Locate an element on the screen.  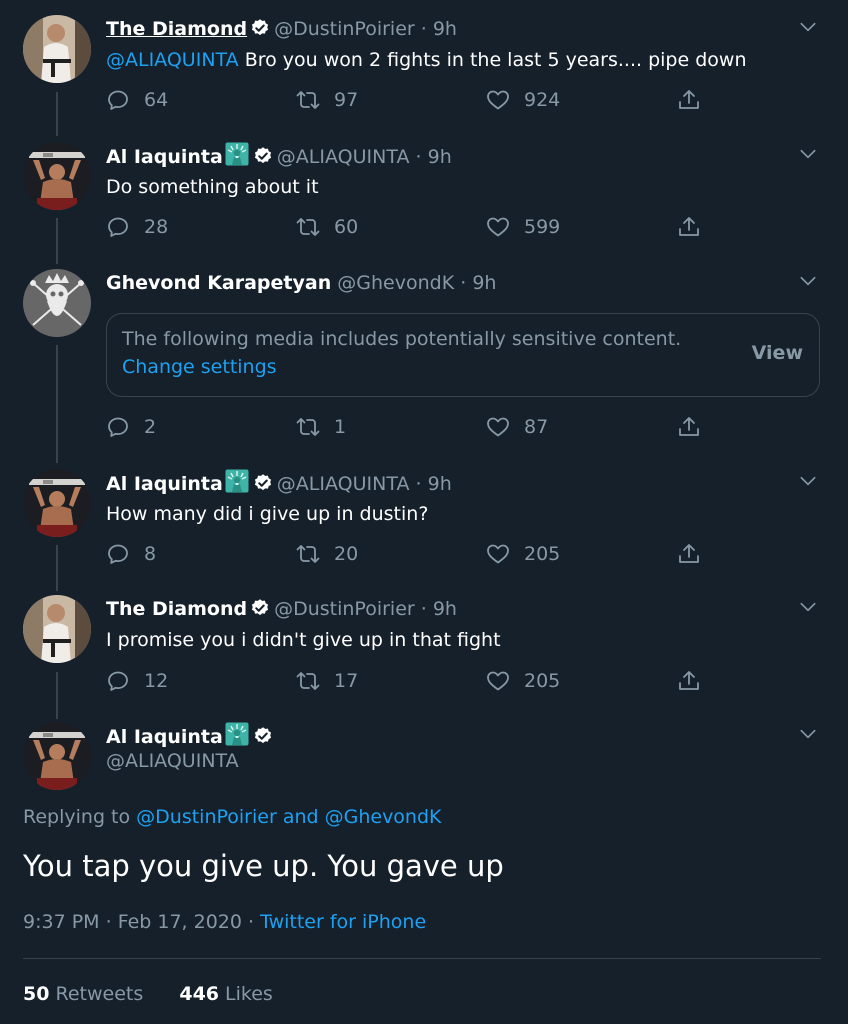
tweet-header: The Diamond @DustinPoirier · 9h is located at coordinates (281, 609).